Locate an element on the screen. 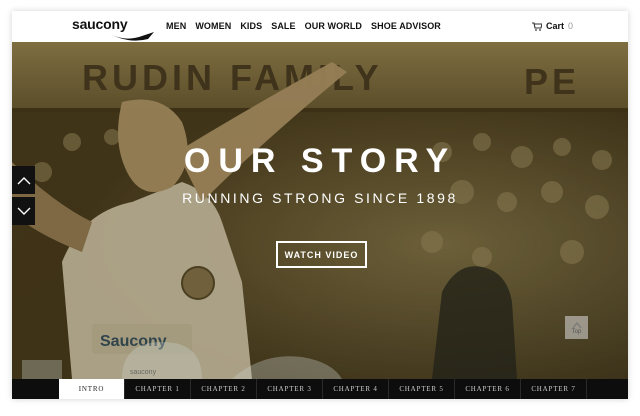 Image resolution: width=640 pixels, height=416 pixels. section-down-button is located at coordinates (23, 211).